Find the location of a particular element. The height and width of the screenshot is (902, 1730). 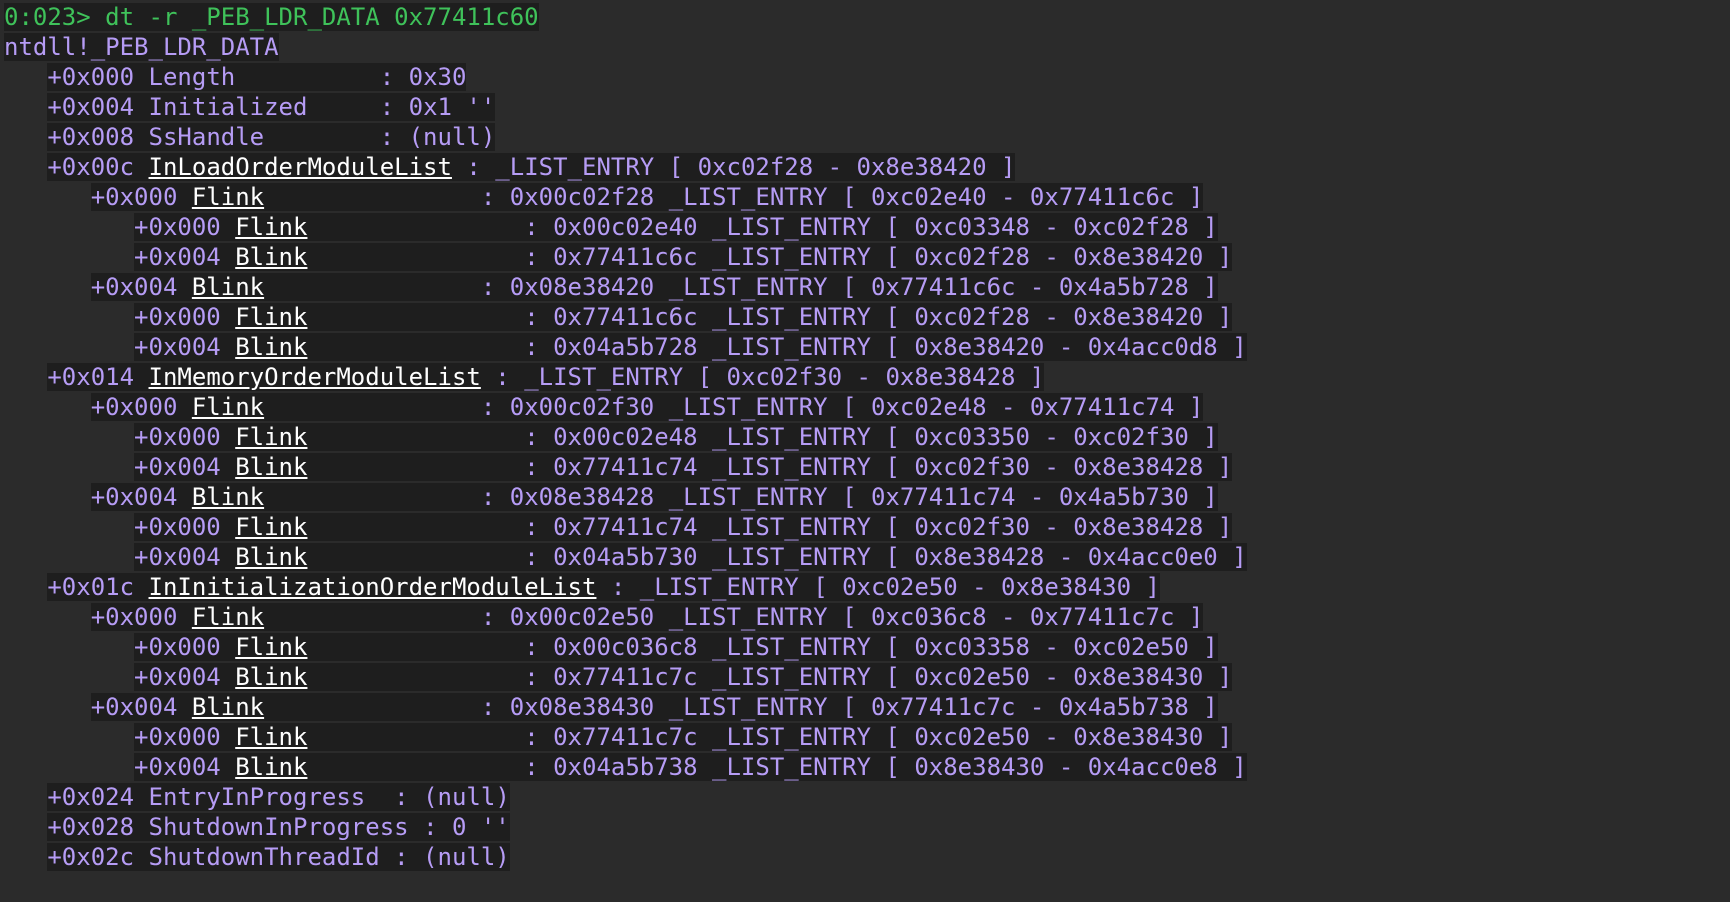

output-line: +0x02c ShutdownThreadId : (null) is located at coordinates (865, 857).